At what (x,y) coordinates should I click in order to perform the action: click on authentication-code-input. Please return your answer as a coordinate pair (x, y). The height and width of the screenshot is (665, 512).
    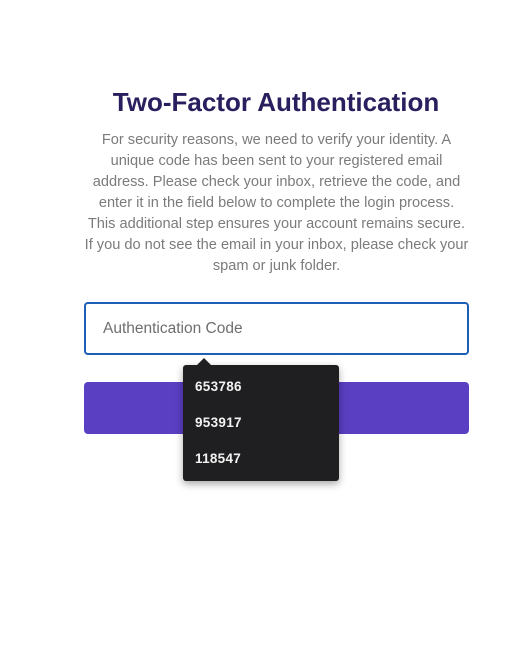
    Looking at the image, I should click on (276, 328).